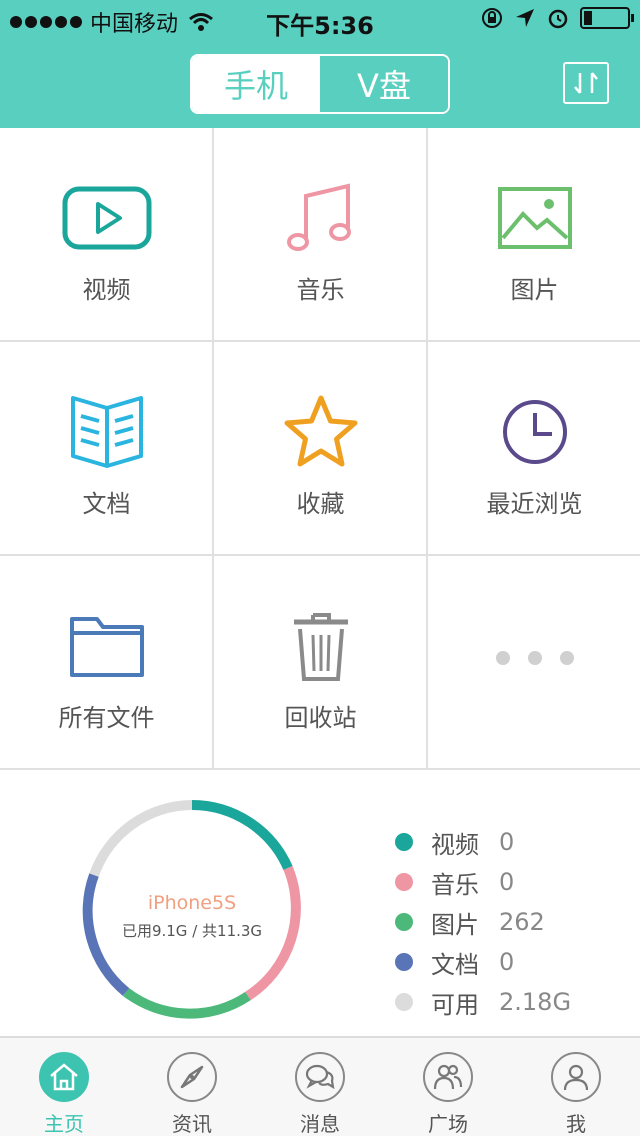 This screenshot has width=640, height=1136. Describe the element at coordinates (525, 18) in the screenshot. I see `location-icon` at that location.